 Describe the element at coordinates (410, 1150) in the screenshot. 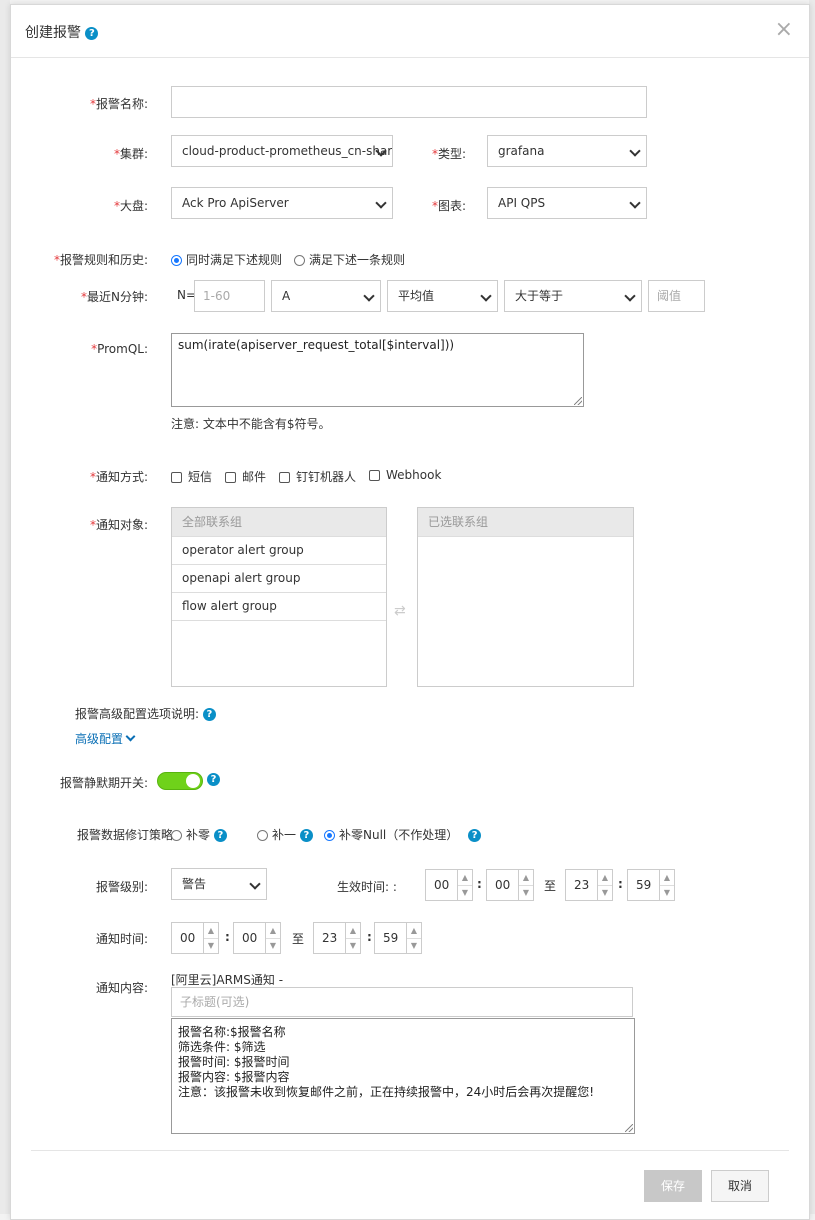

I see `footer-divider` at that location.